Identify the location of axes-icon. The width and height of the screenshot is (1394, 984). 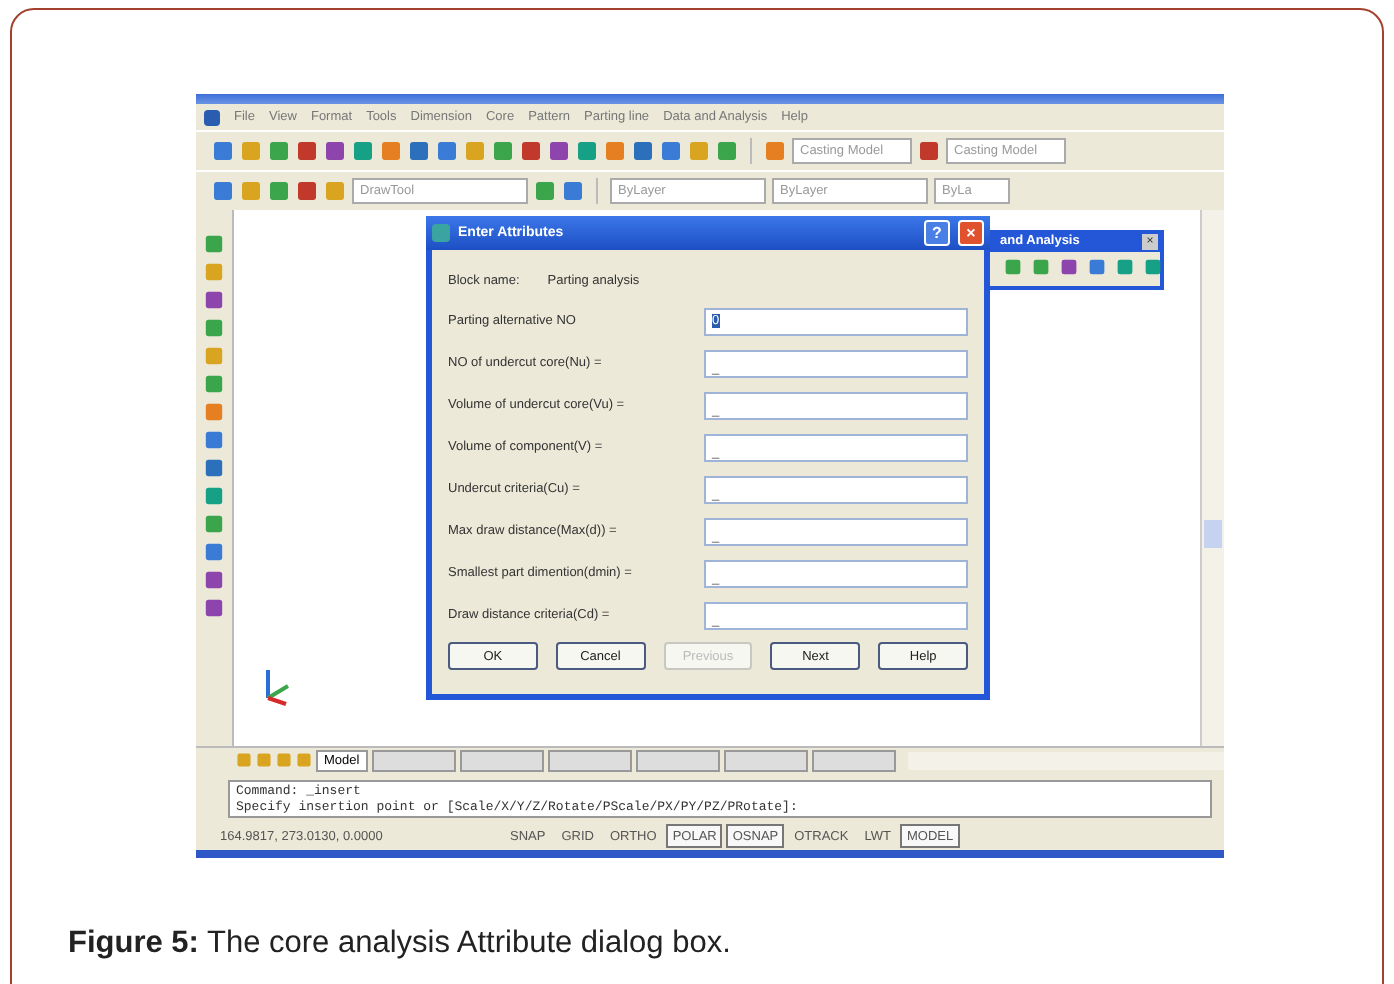
(278, 686).